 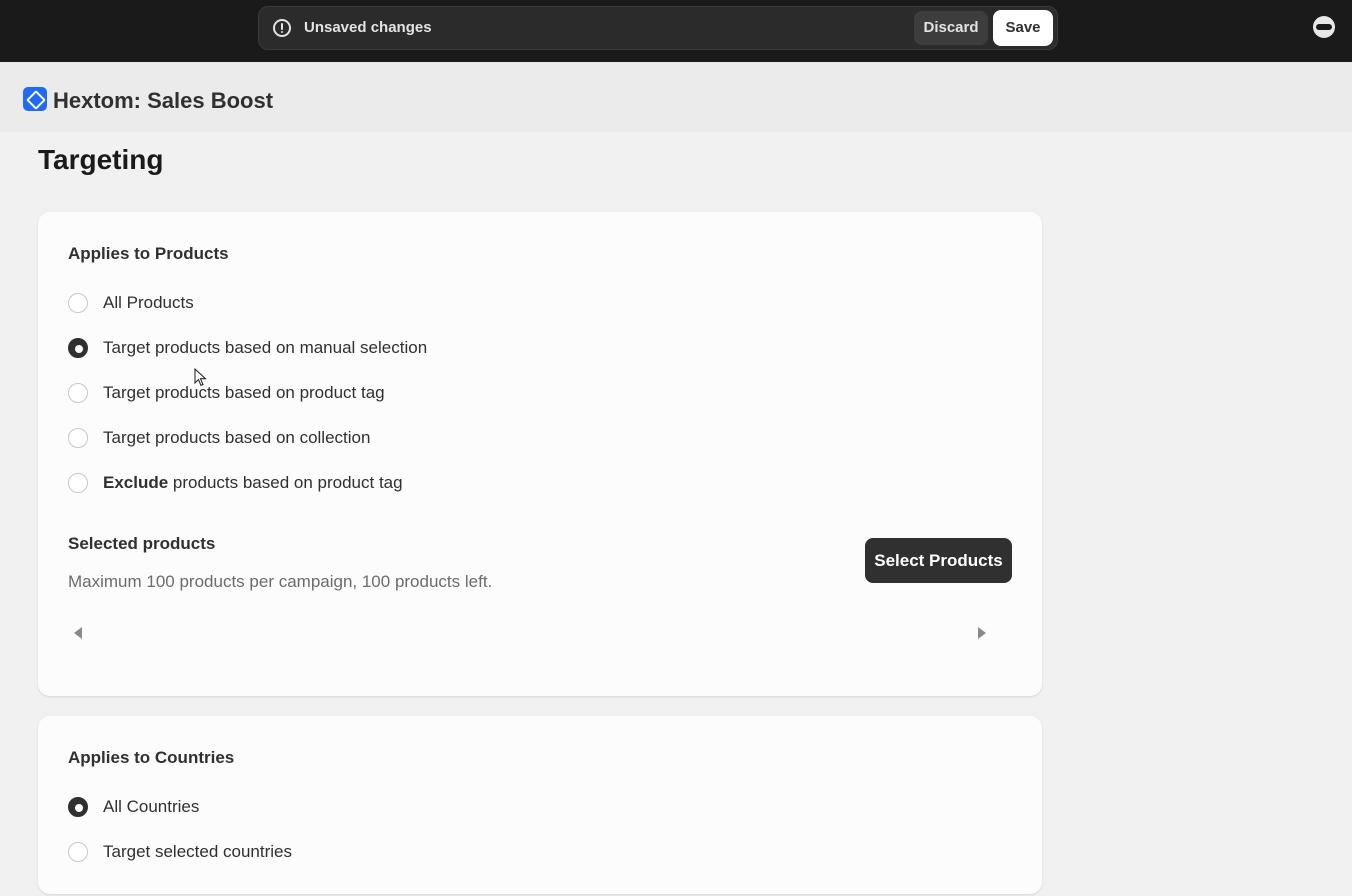 What do you see at coordinates (136, 482) in the screenshot?
I see `exclude-bold-text: Exclude` at bounding box center [136, 482].